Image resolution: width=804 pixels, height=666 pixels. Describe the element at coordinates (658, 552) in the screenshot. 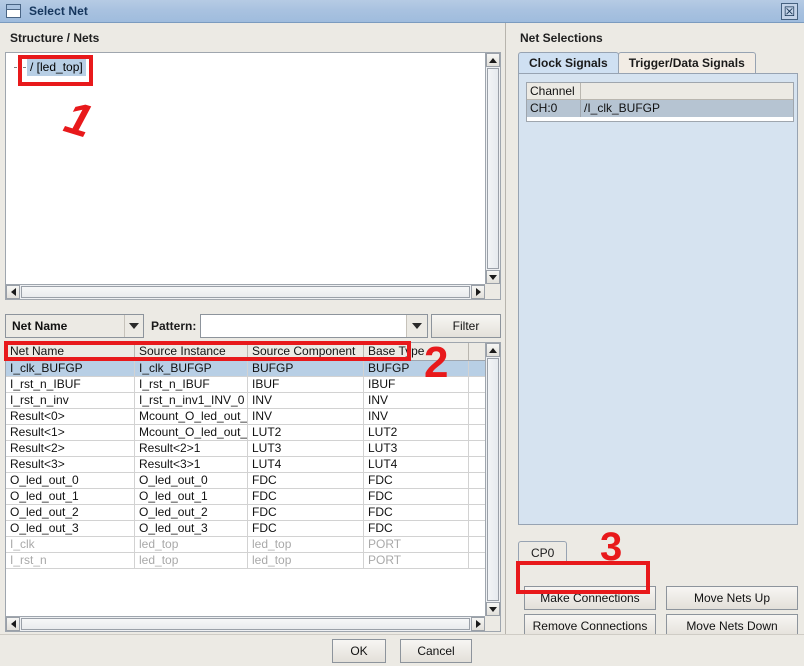

I see `cp-tabs: CP0` at that location.